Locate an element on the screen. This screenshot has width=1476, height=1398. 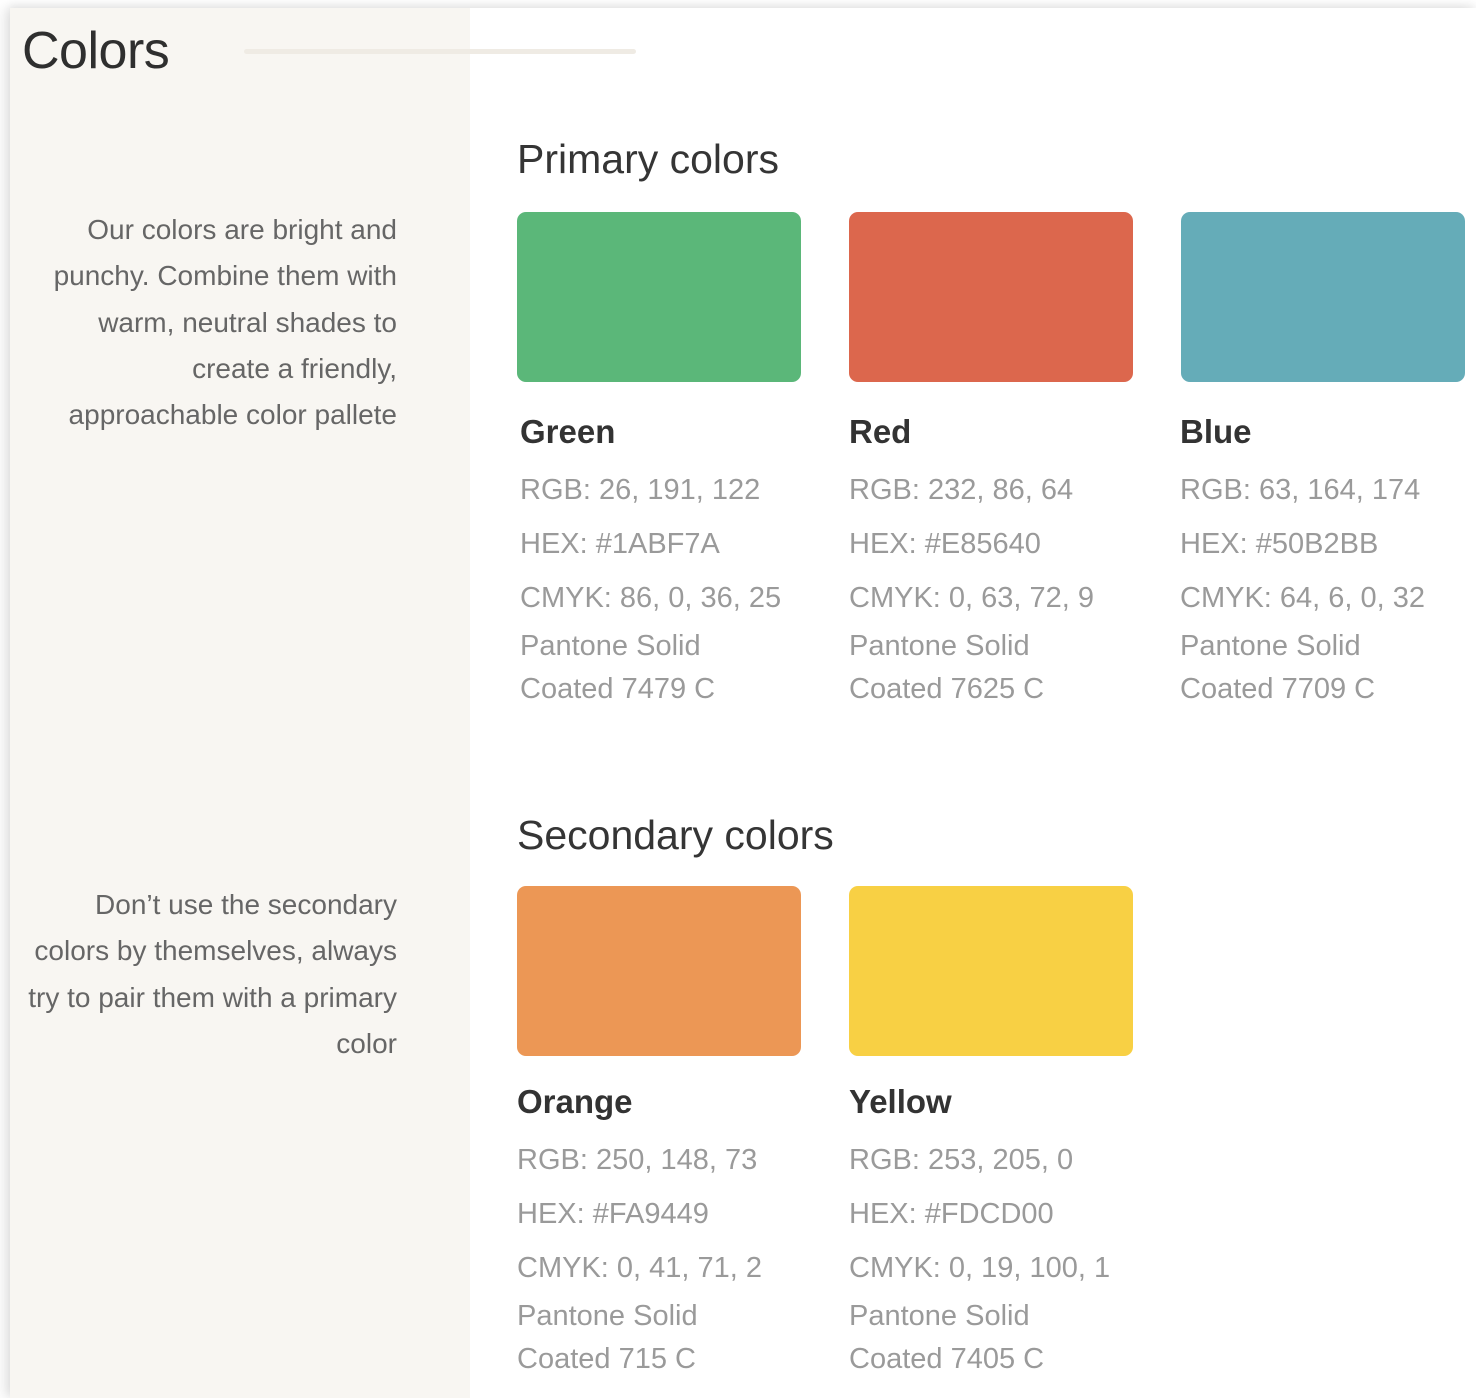
pantone-value-green: Pantone Solid Coated 7479 C is located at coordinates (668, 668).